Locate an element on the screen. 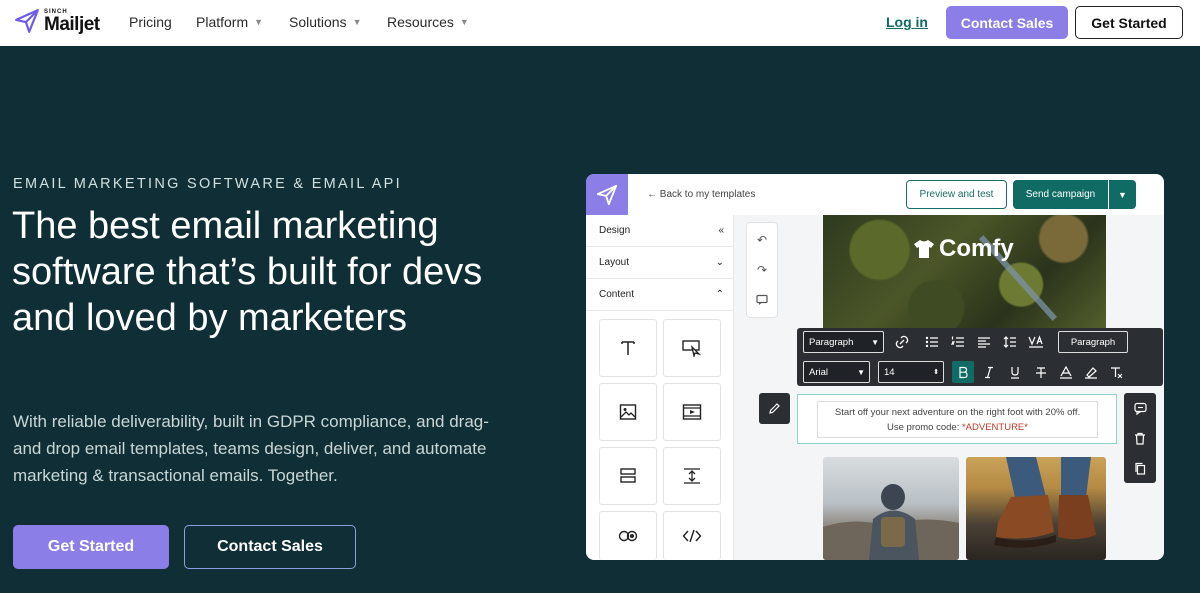 This screenshot has width=1200, height=593. pencil-icon is located at coordinates (774, 408).